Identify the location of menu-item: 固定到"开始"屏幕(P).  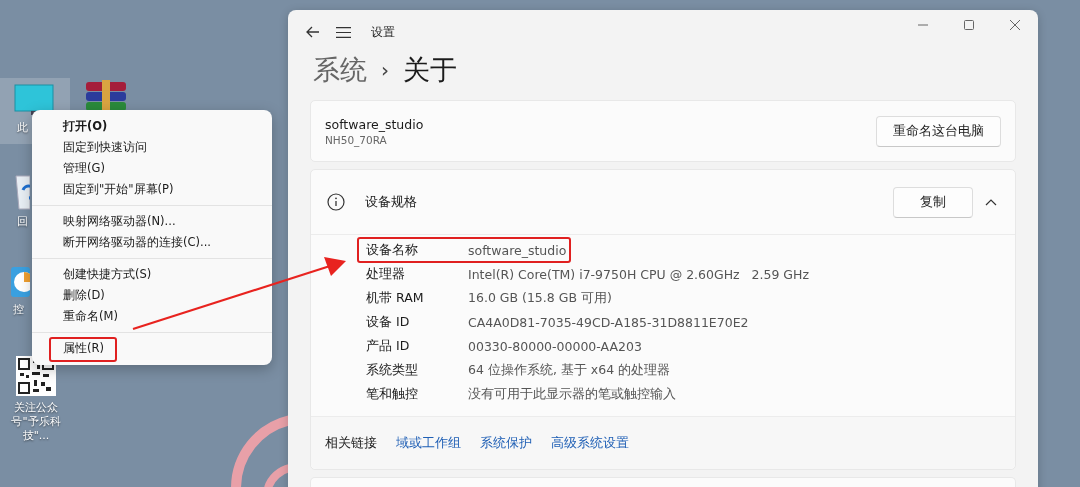
(152, 189).